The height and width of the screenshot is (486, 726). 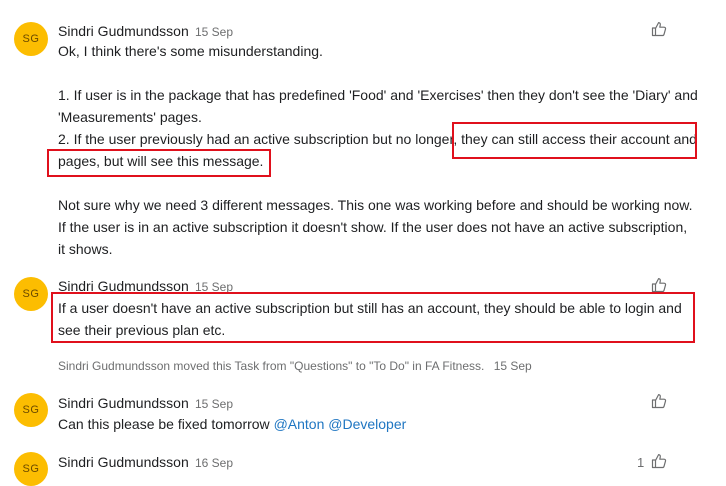 What do you see at coordinates (376, 73) in the screenshot?
I see `comment-line` at bounding box center [376, 73].